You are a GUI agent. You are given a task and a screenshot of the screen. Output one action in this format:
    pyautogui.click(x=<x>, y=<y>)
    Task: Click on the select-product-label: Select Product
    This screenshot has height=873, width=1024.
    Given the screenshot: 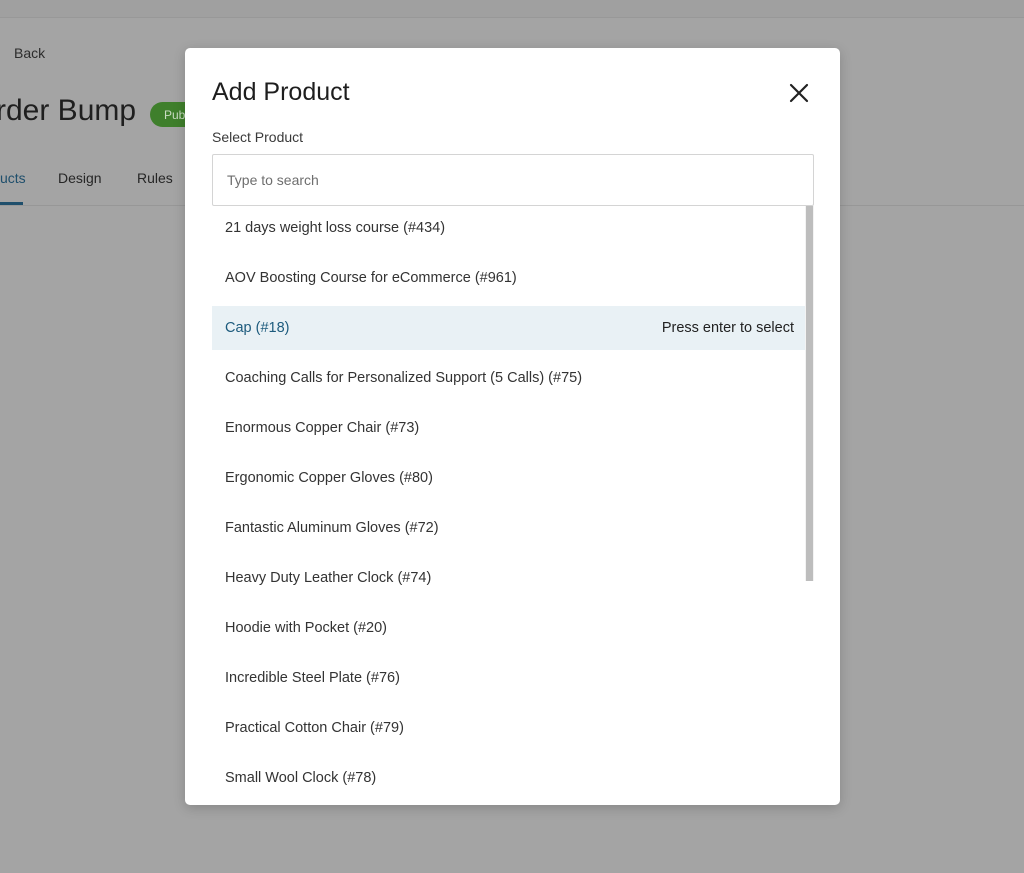 What is the action you would take?
    pyautogui.click(x=258, y=137)
    